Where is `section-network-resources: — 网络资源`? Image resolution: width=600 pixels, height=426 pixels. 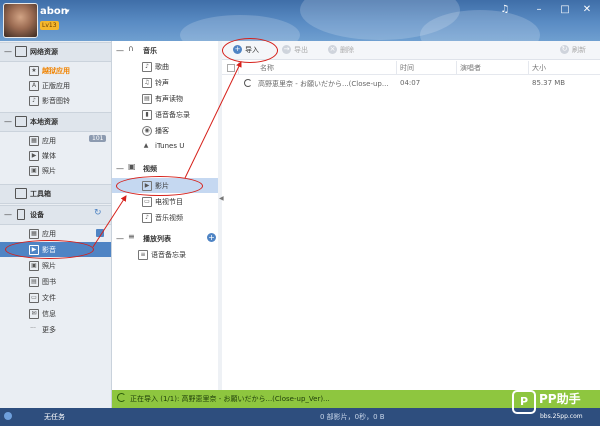
section-network-resources: — 网络资源 is located at coordinates (55, 52).